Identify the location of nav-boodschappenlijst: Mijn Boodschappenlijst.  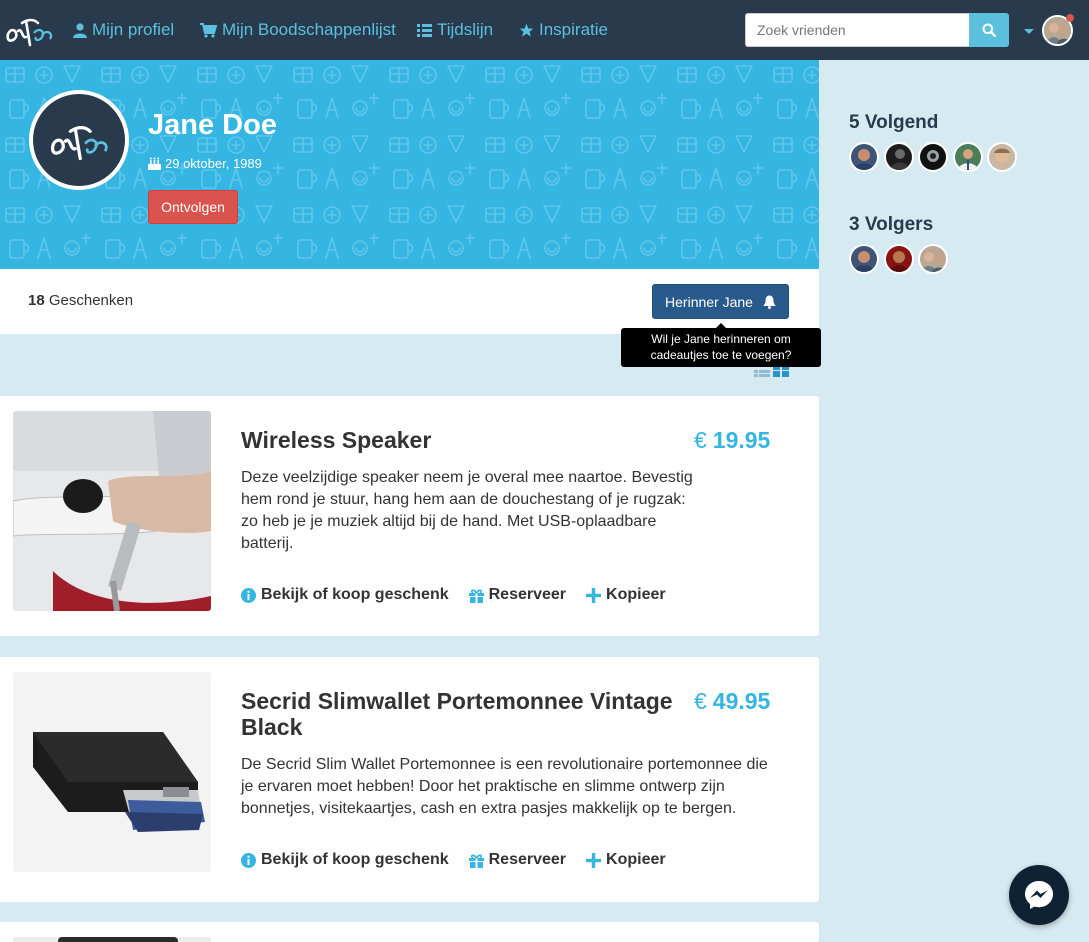
(298, 30).